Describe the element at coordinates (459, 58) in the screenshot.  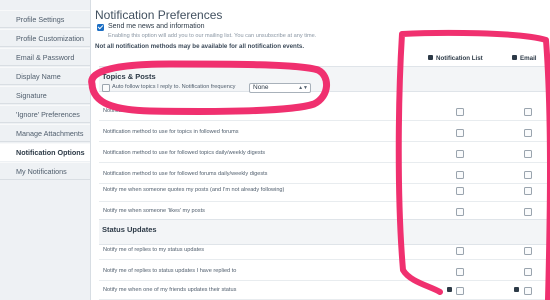
I see `column-header-notification-list-label: Notification List` at that location.